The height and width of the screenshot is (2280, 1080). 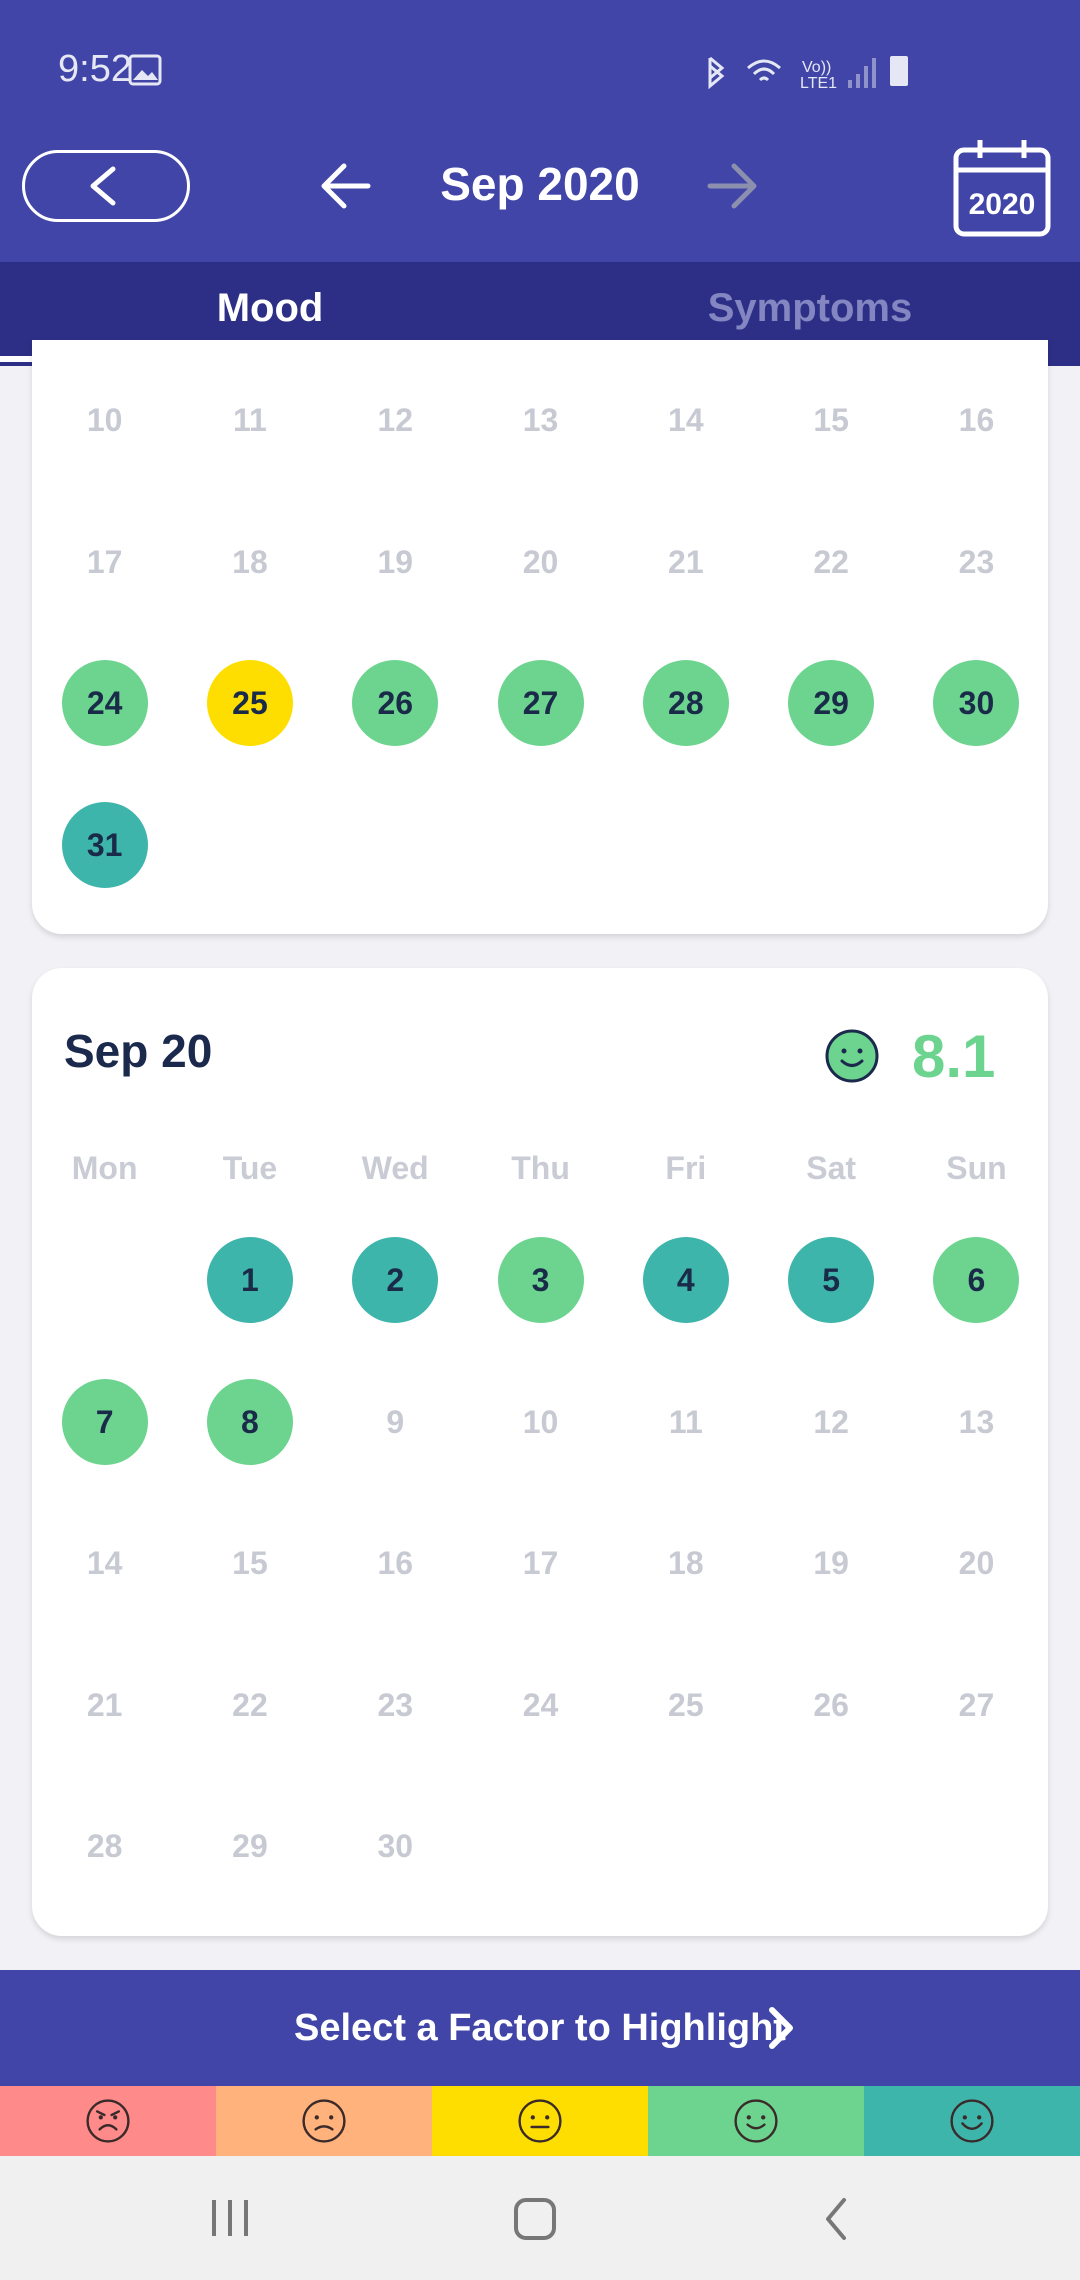 I want to click on day-number: 8, so click(x=249, y=1421).